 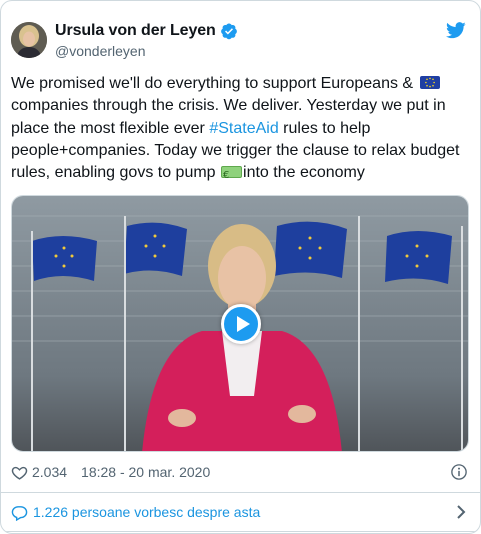 What do you see at coordinates (232, 176) in the screenshot?
I see `euro-banknote-emoji-icon` at bounding box center [232, 176].